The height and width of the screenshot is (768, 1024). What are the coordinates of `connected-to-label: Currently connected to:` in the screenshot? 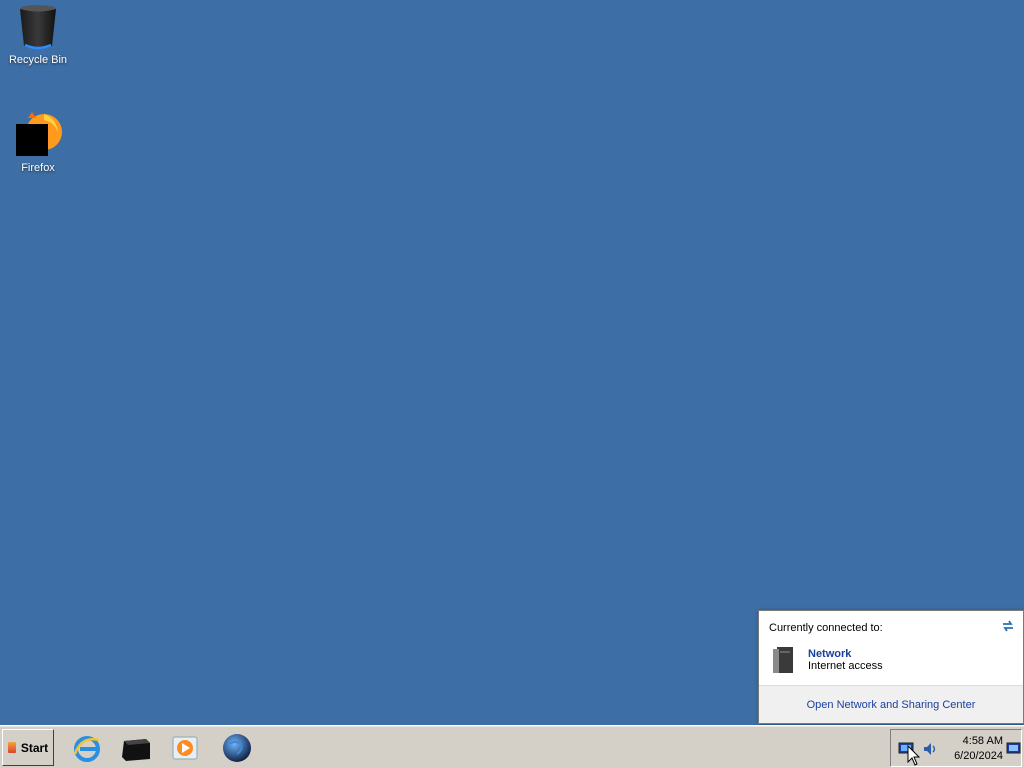 It's located at (826, 628).